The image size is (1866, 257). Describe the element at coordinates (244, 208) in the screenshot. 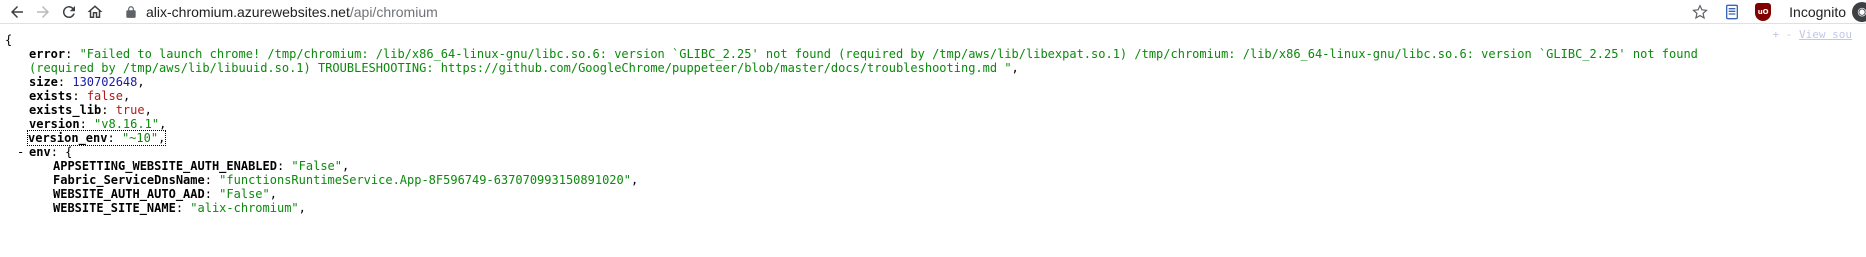

I see `json-string-value: "alix-chromium"` at that location.